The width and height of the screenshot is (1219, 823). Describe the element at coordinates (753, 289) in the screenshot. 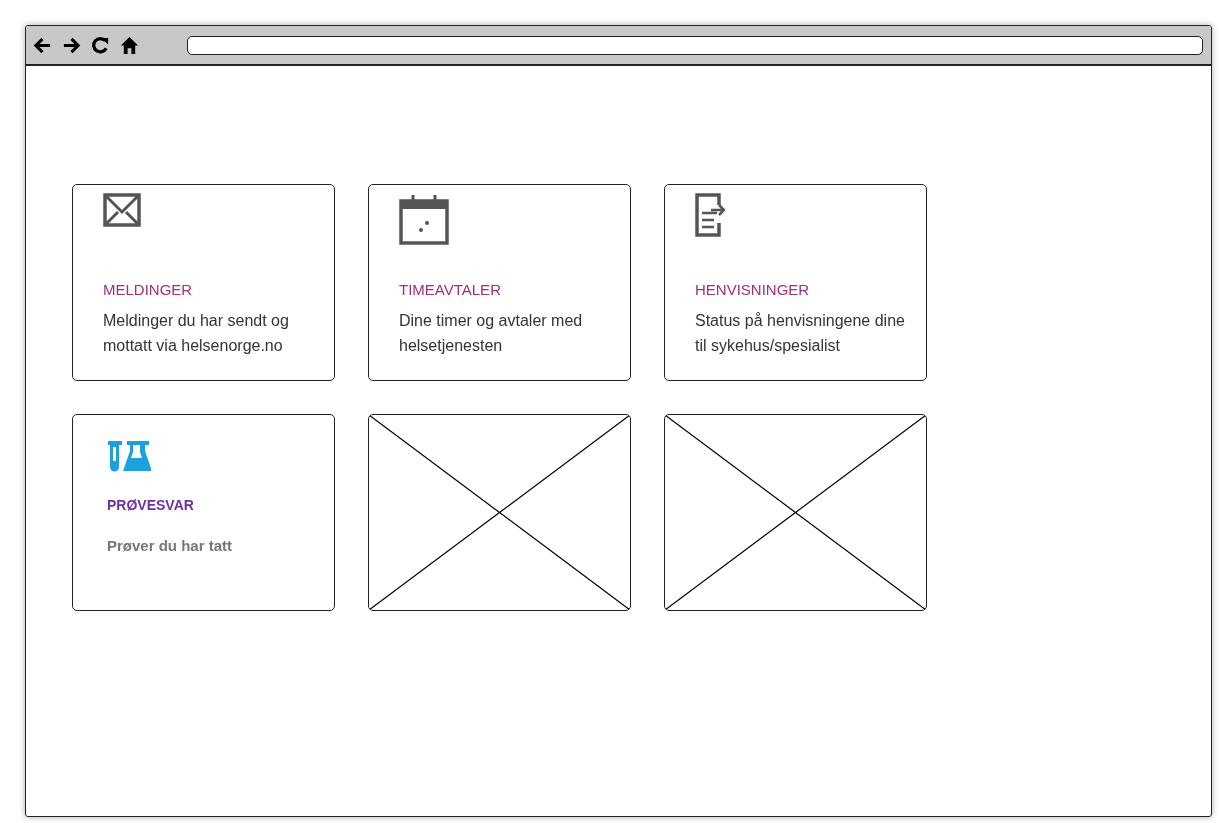

I see `card-title: HENVISNINGER` at that location.